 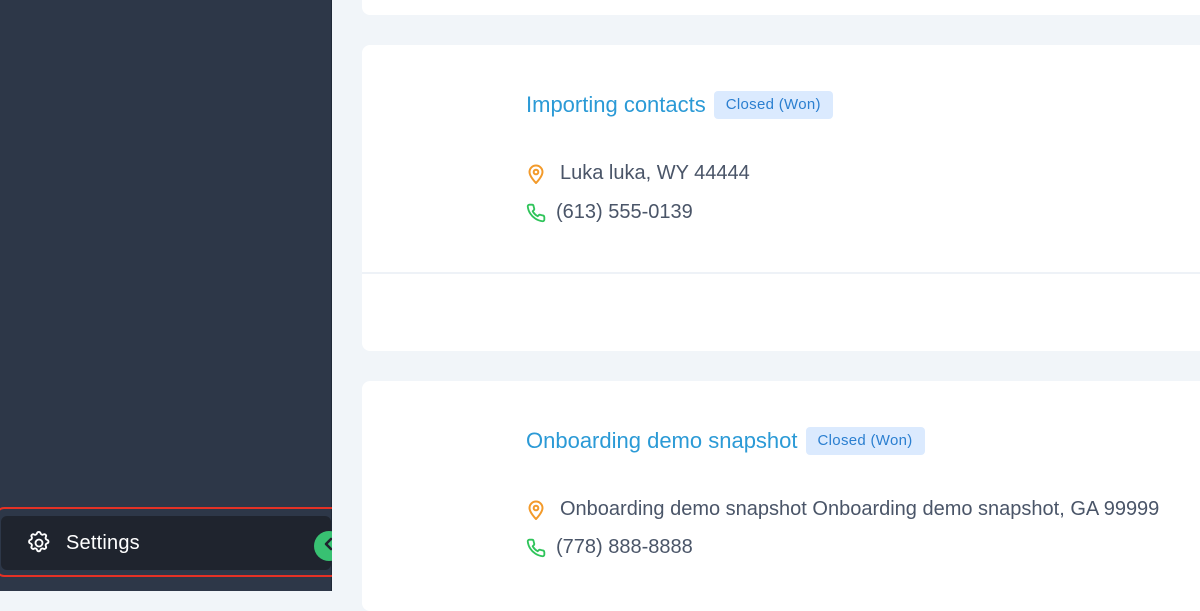 I want to click on address-text: Luka luka, WY 44444, so click(x=655, y=173).